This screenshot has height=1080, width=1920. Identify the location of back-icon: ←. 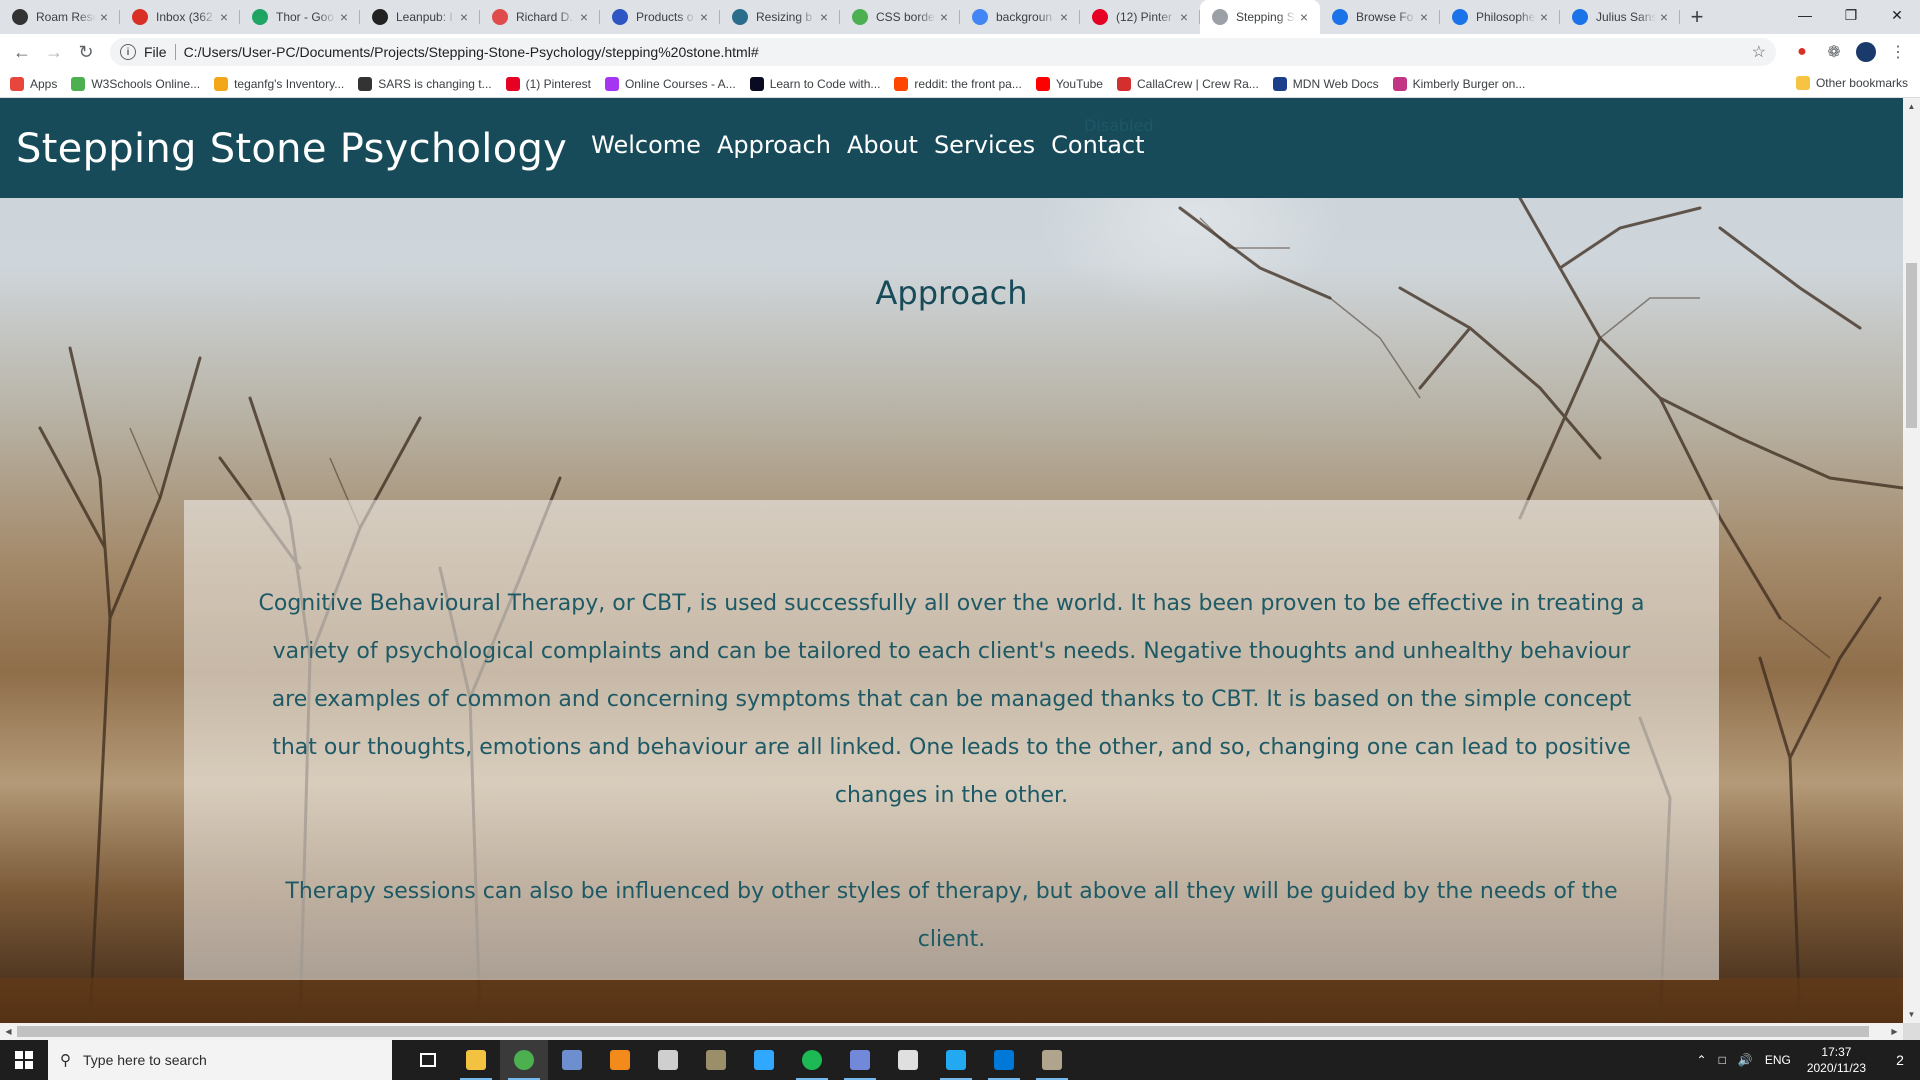
(22, 52).